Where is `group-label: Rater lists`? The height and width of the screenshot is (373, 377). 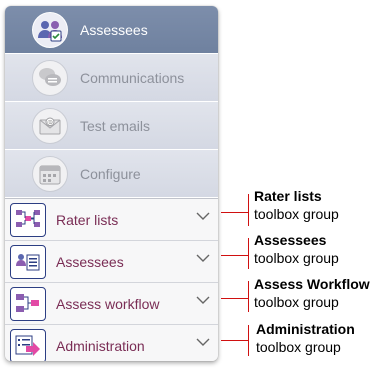 group-label: Rater lists is located at coordinates (87, 219).